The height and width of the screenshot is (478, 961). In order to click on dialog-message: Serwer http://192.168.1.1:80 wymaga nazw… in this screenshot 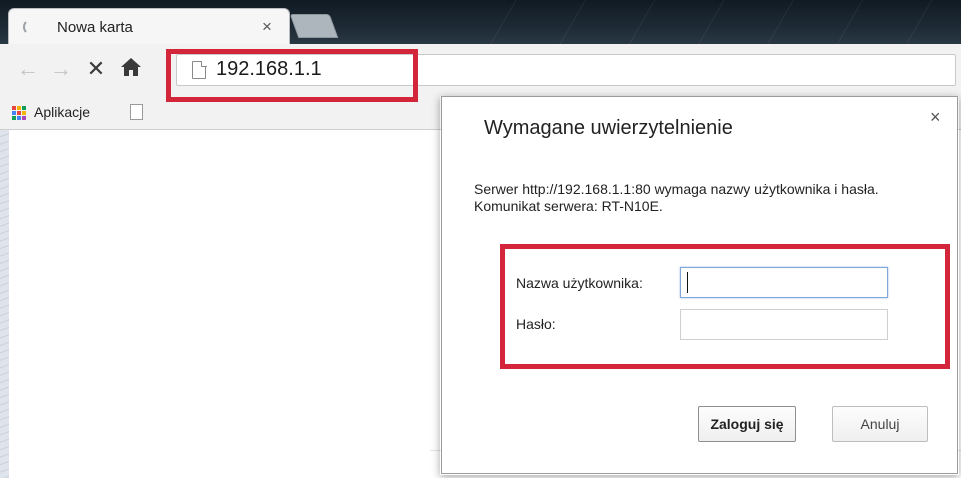, I will do `click(676, 197)`.